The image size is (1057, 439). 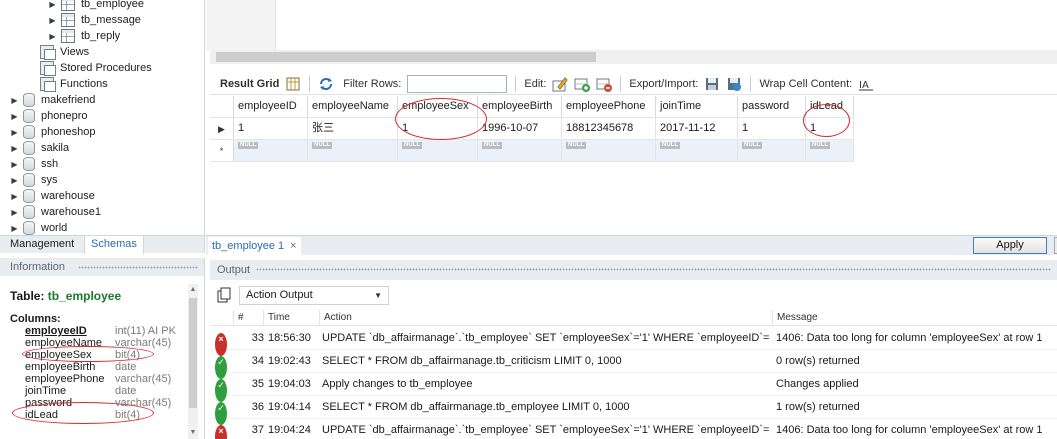 I want to click on folder-icon, so click(x=48, y=84).